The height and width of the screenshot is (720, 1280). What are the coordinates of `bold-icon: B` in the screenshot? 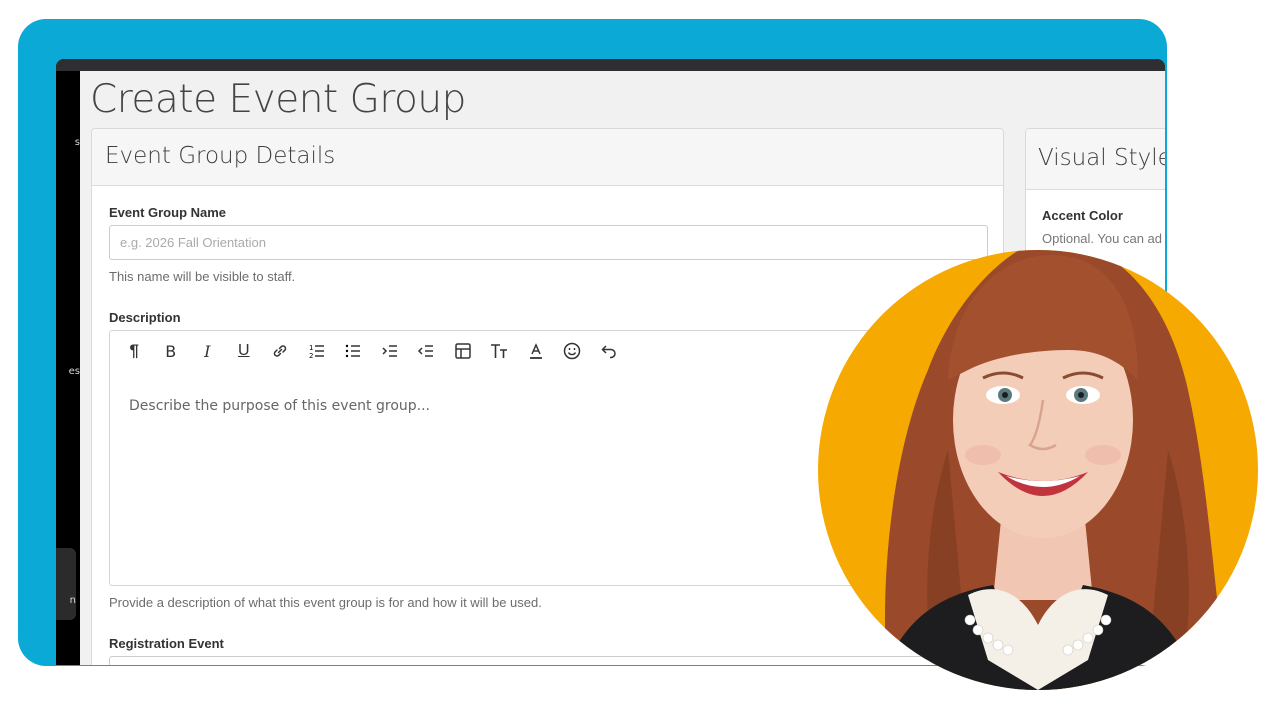 It's located at (171, 351).